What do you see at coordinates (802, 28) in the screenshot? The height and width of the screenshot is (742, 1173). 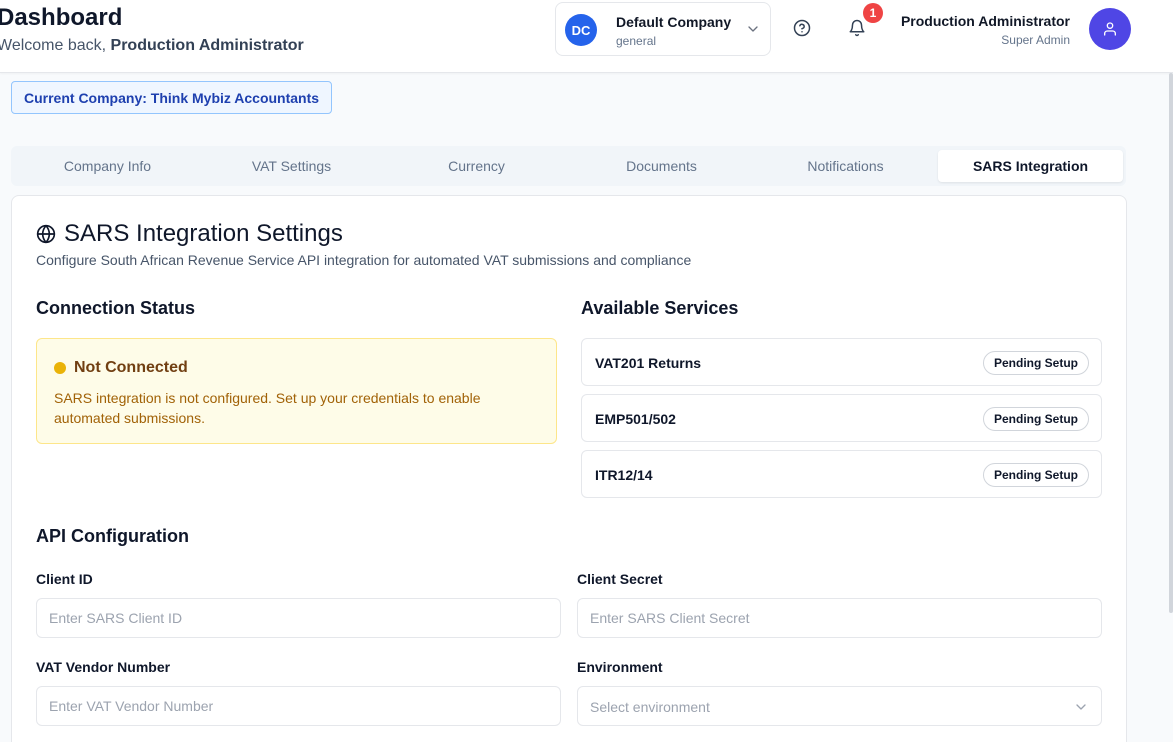 I see `help-circle-icon` at bounding box center [802, 28].